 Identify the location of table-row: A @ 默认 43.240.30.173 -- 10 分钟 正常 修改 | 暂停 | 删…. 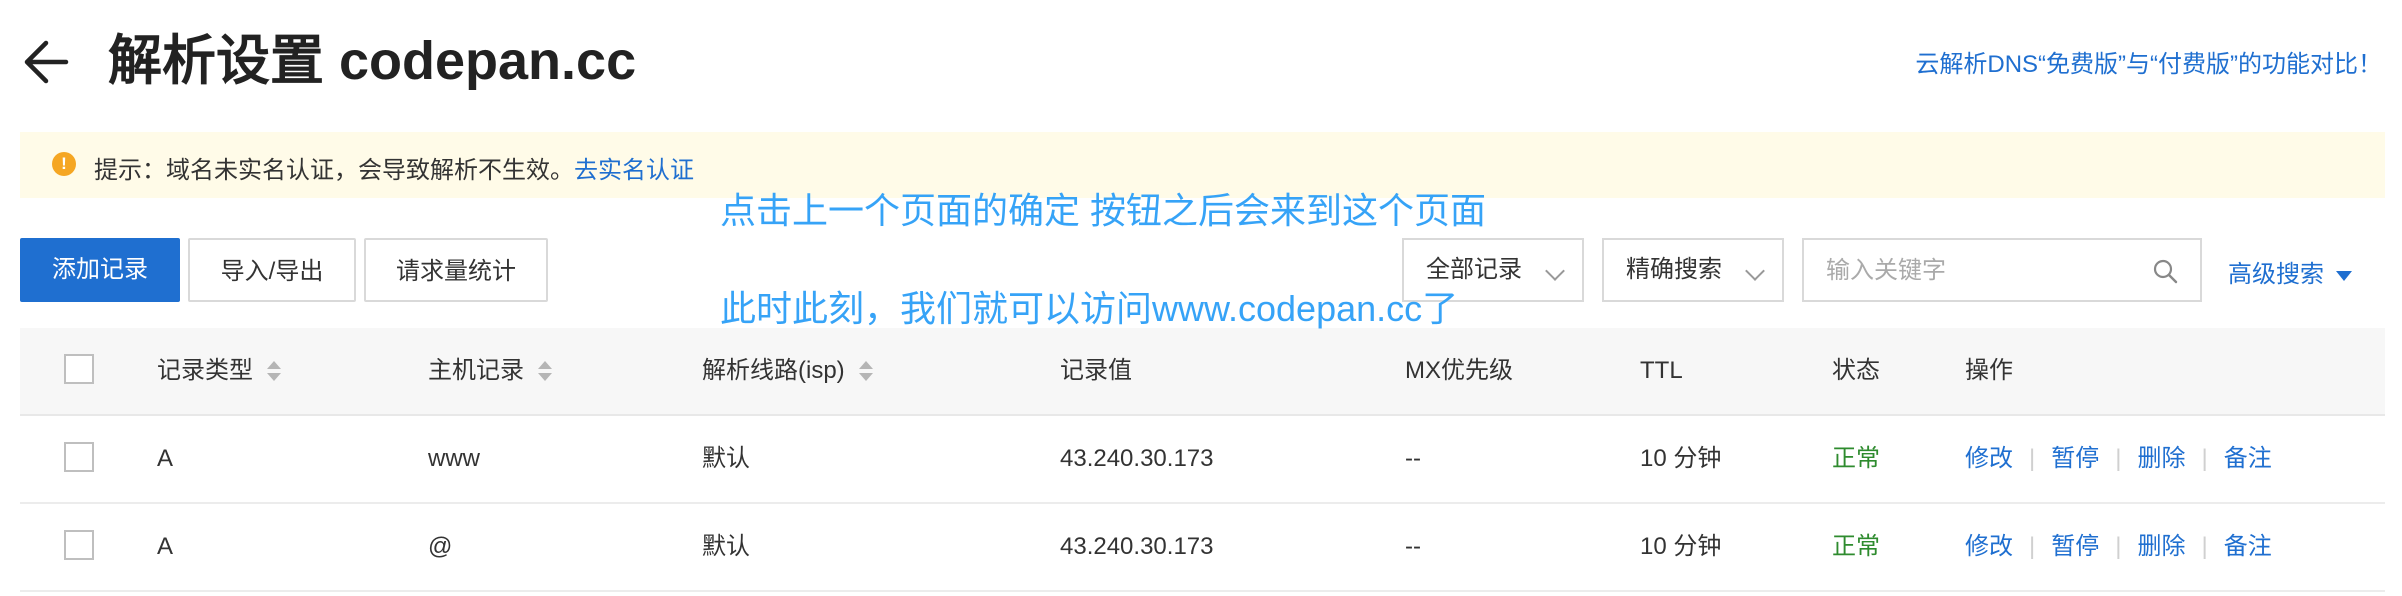
(1202, 548).